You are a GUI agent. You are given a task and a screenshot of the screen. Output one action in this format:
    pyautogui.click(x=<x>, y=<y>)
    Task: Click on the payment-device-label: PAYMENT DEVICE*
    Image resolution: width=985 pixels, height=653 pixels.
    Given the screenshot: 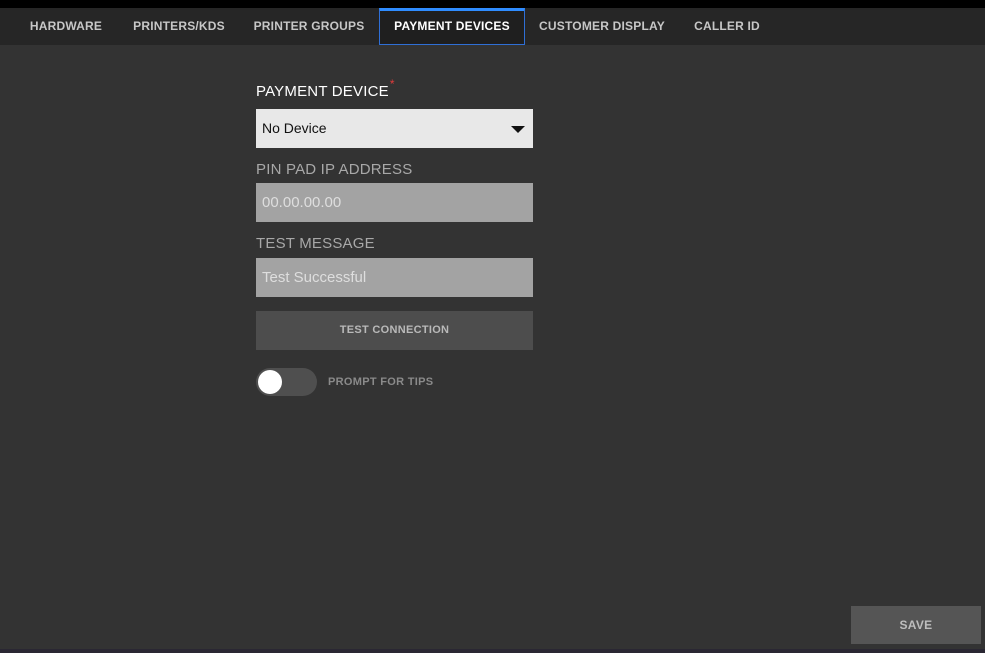 What is the action you would take?
    pyautogui.click(x=325, y=88)
    